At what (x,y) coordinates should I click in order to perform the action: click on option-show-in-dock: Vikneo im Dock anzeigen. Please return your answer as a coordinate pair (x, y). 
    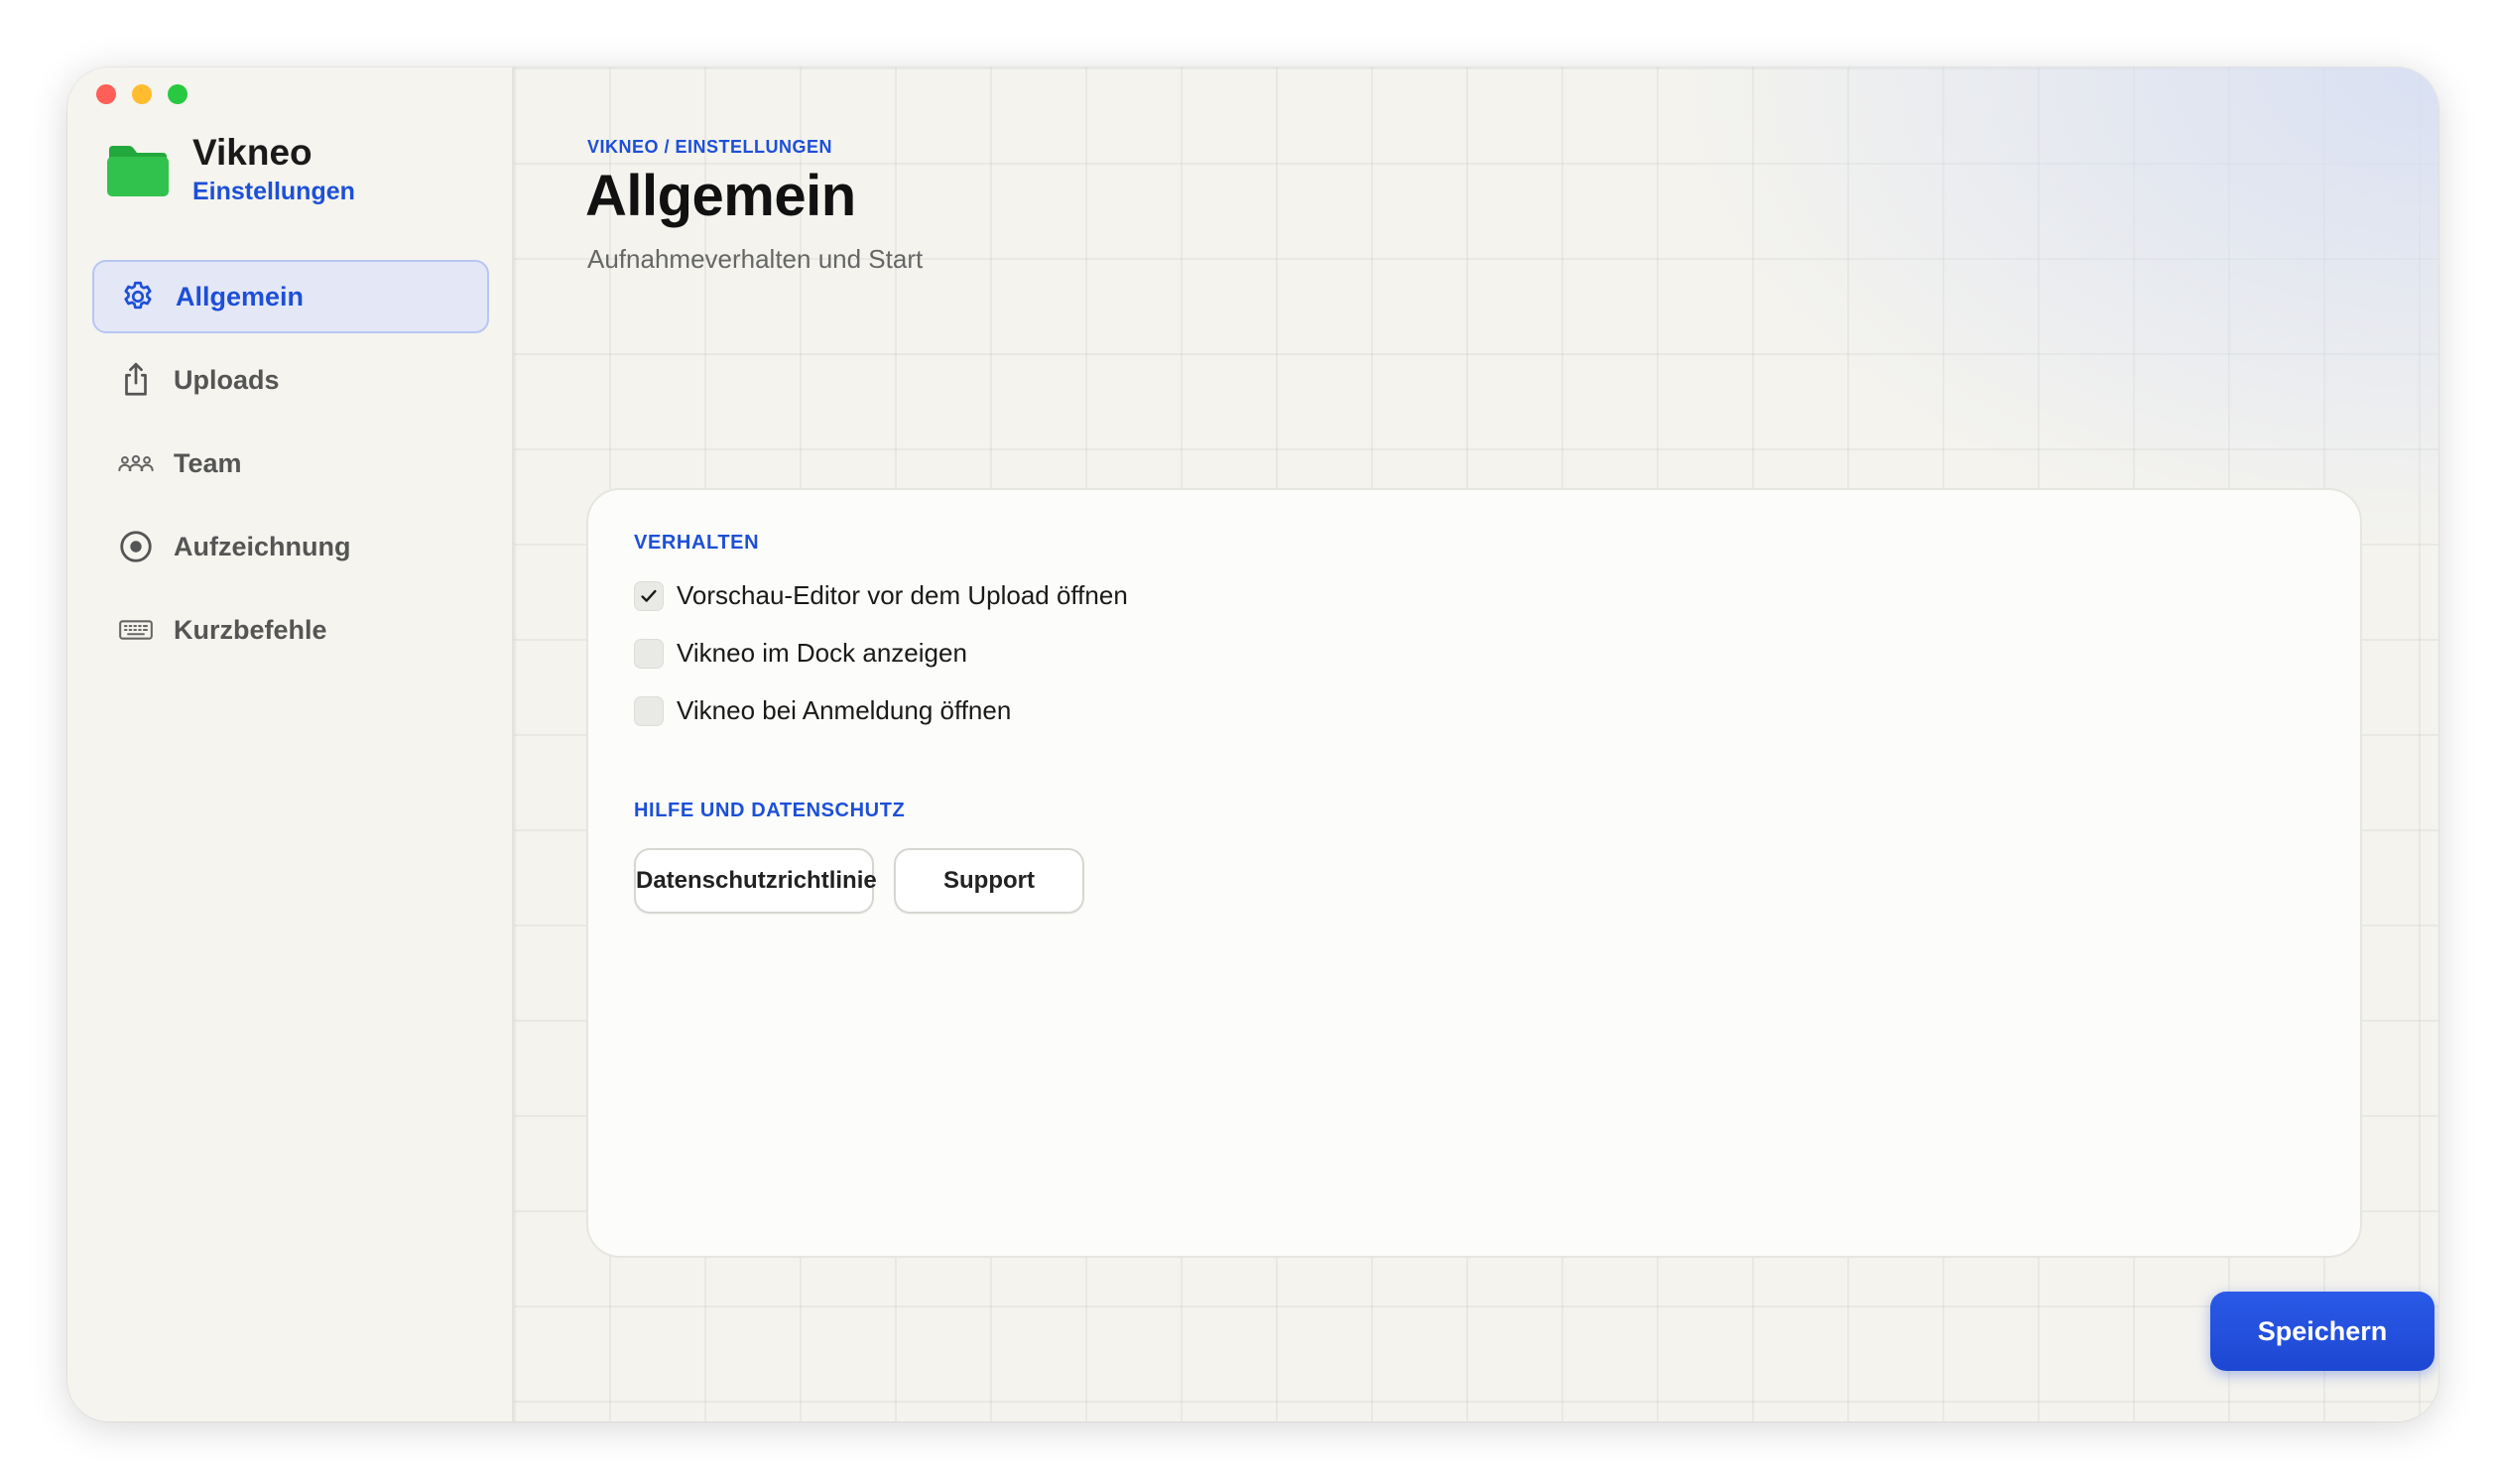
    Looking at the image, I should click on (800, 653).